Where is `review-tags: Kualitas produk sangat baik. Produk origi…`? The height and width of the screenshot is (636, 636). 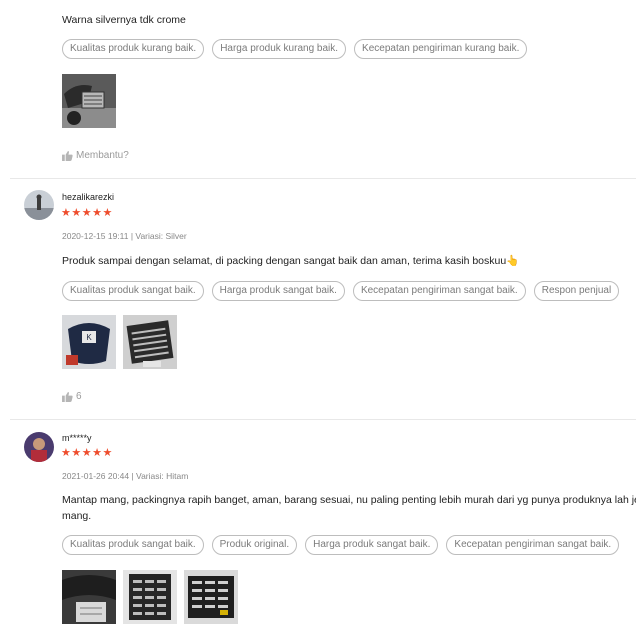
review-tags: Kualitas produk sangat baik. Produk origi… is located at coordinates (344, 544).